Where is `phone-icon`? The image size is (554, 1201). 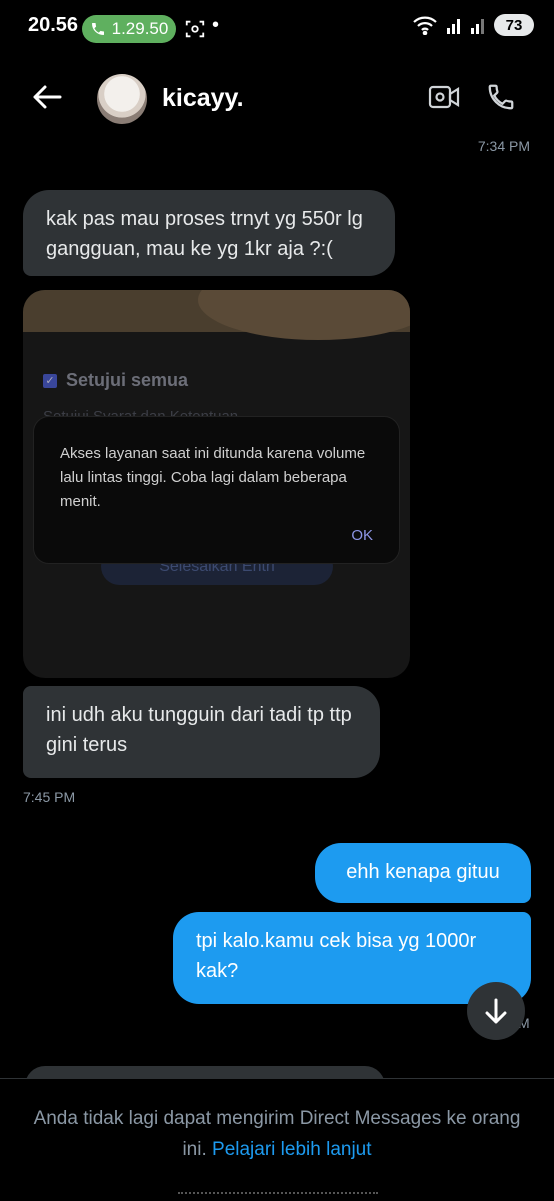
phone-icon is located at coordinates (97, 29).